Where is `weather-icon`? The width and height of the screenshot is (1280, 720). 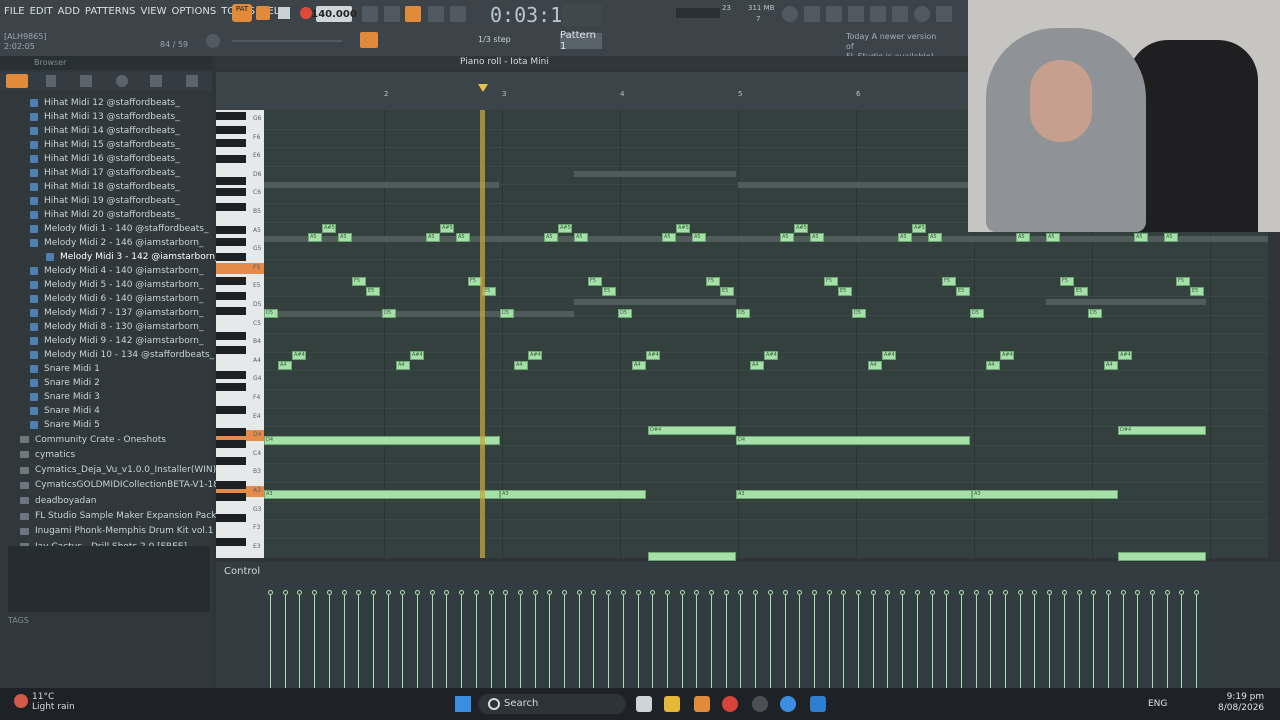
weather-icon is located at coordinates (21, 701).